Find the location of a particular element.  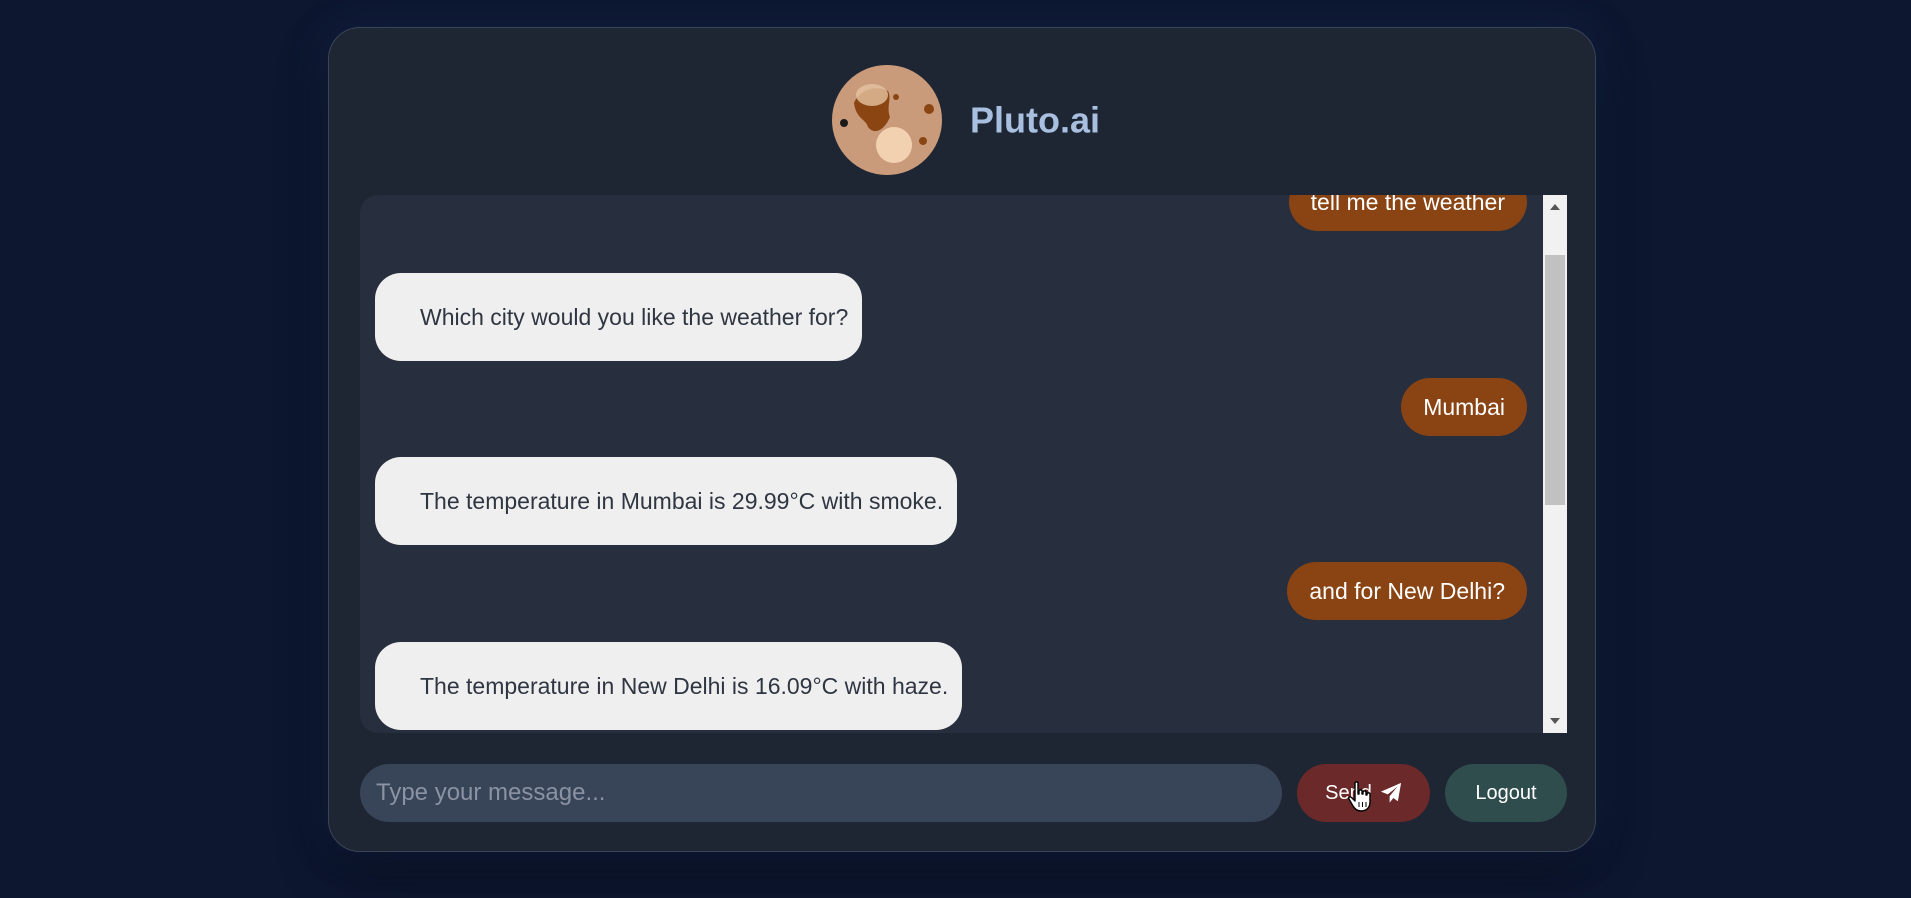

send-button-label: Send is located at coordinates (1348, 792).